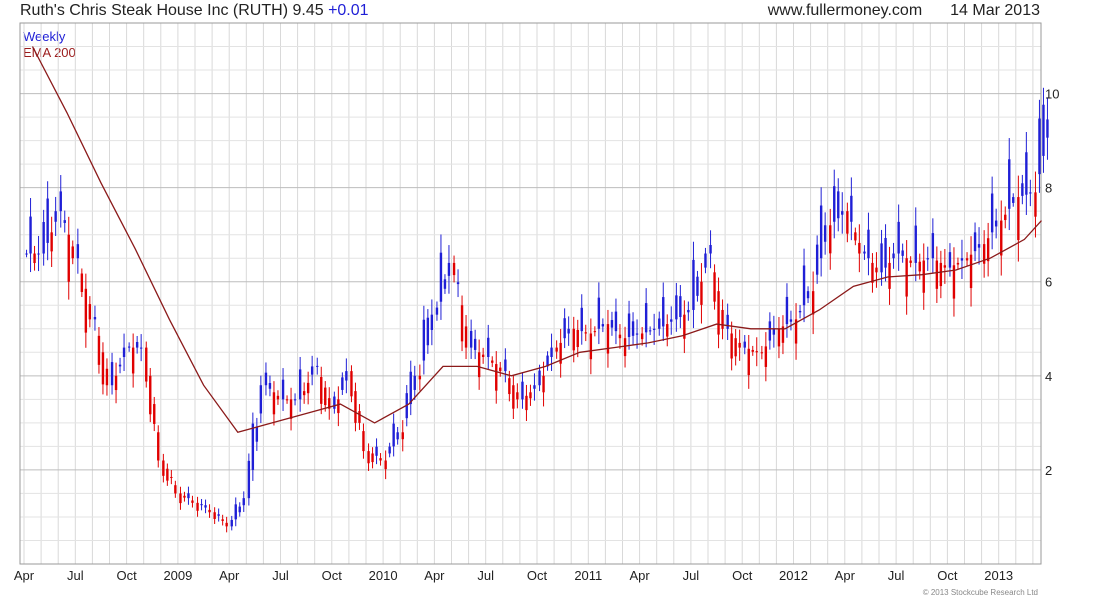 This screenshot has height=600, width=1100. What do you see at coordinates (1048, 470) in the screenshot?
I see `y-tick-label: 2` at bounding box center [1048, 470].